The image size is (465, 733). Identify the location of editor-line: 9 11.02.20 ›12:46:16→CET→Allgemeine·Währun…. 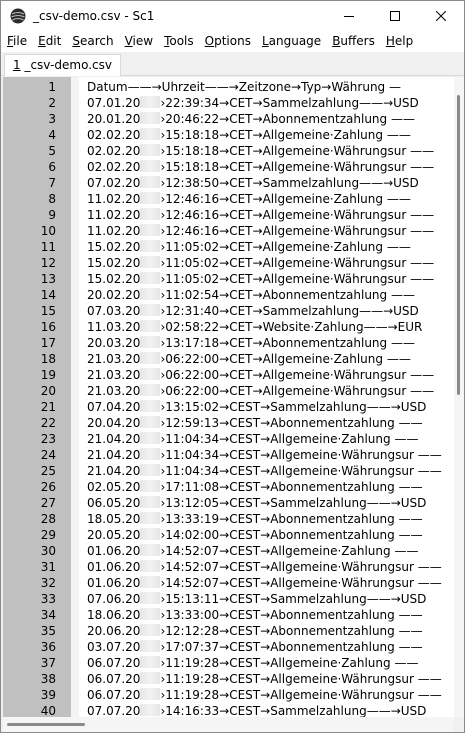
(228, 215).